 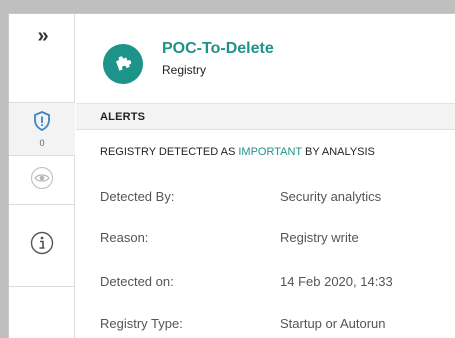 What do you see at coordinates (42, 142) in the screenshot?
I see `alerts-count: 0` at bounding box center [42, 142].